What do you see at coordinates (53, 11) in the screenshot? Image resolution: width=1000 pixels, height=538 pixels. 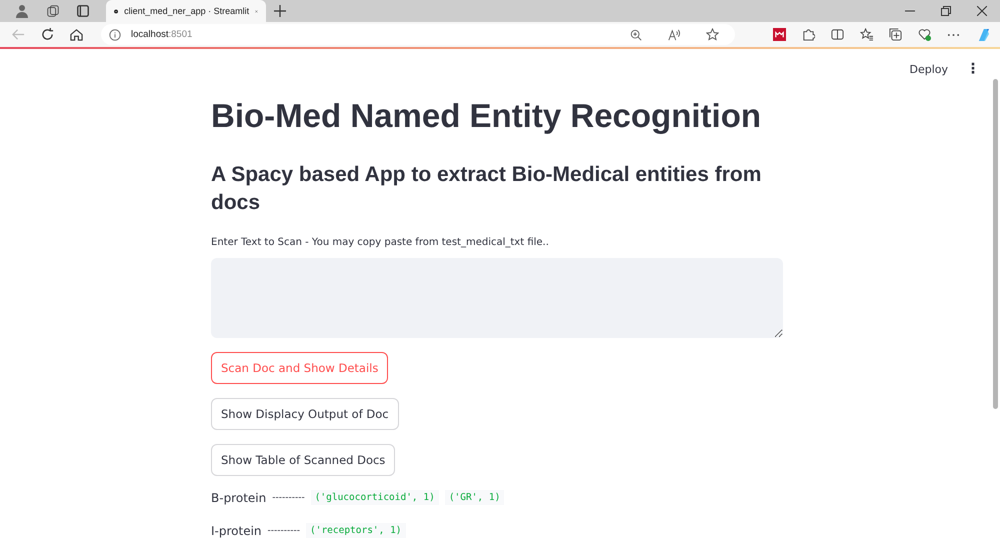 I see `workspaces-icon` at bounding box center [53, 11].